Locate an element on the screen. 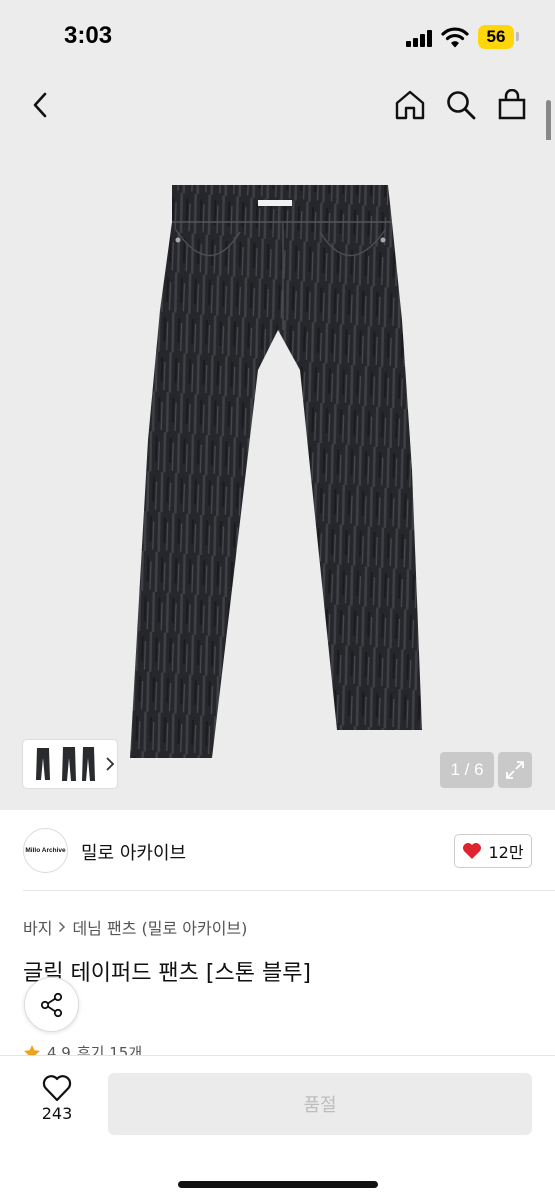  brand-row: Millo Archive 밀로 아카이브 12만 is located at coordinates (277, 850).